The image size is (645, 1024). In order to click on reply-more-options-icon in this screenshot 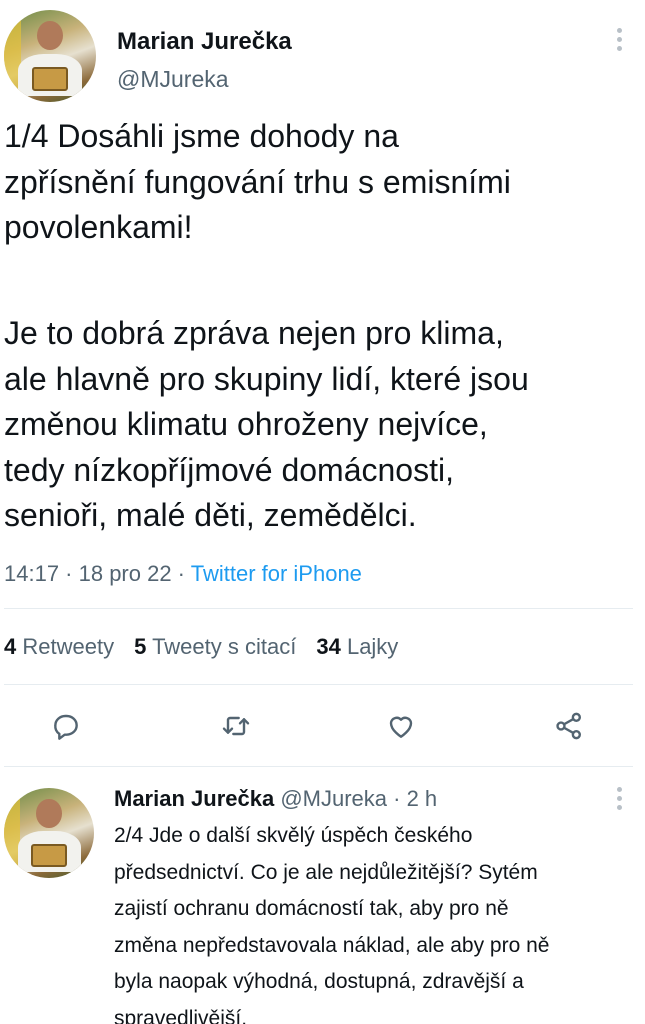, I will do `click(619, 798)`.